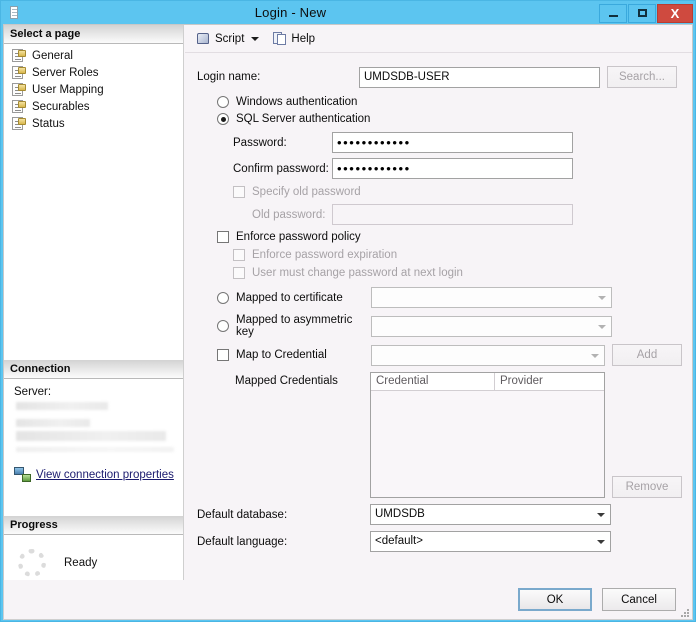 This screenshot has height=622, width=696. I want to click on sidebar-item-label: Server Roles, so click(65, 72).